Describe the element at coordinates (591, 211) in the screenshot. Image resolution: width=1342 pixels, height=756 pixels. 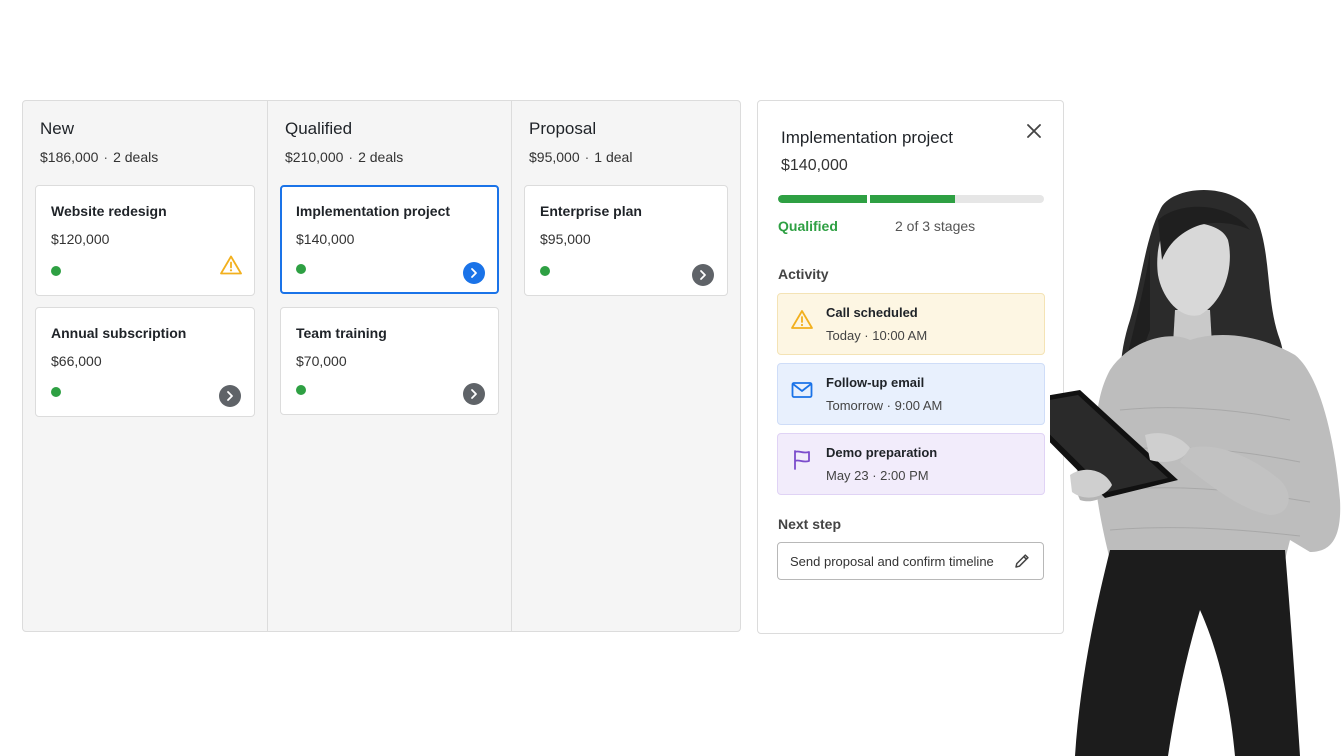
I see `deal-title: Enterprise plan` at that location.